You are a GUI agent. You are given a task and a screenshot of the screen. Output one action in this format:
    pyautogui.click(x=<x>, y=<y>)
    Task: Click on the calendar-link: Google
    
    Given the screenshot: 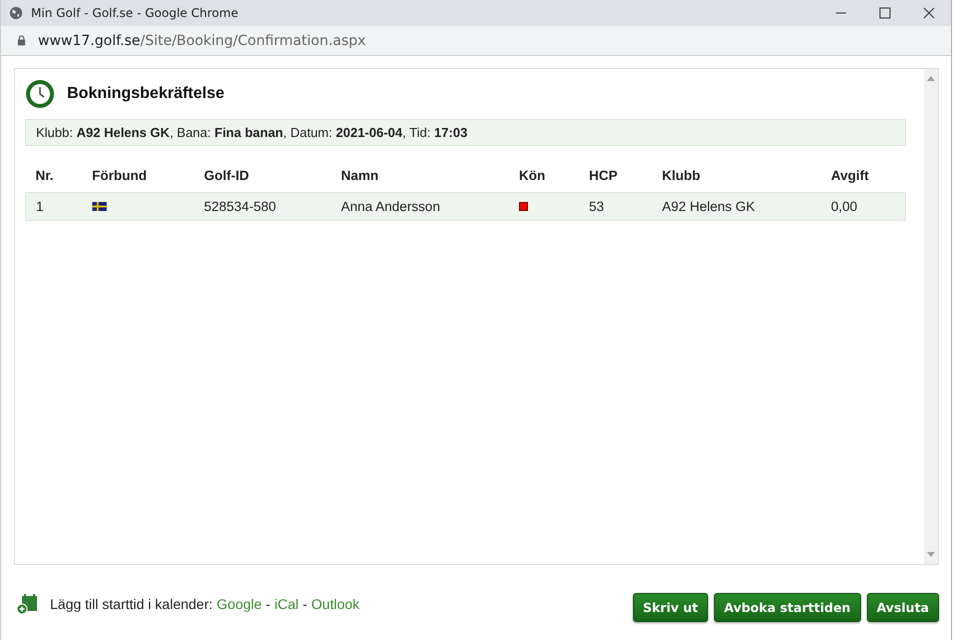 What is the action you would take?
    pyautogui.click(x=239, y=604)
    